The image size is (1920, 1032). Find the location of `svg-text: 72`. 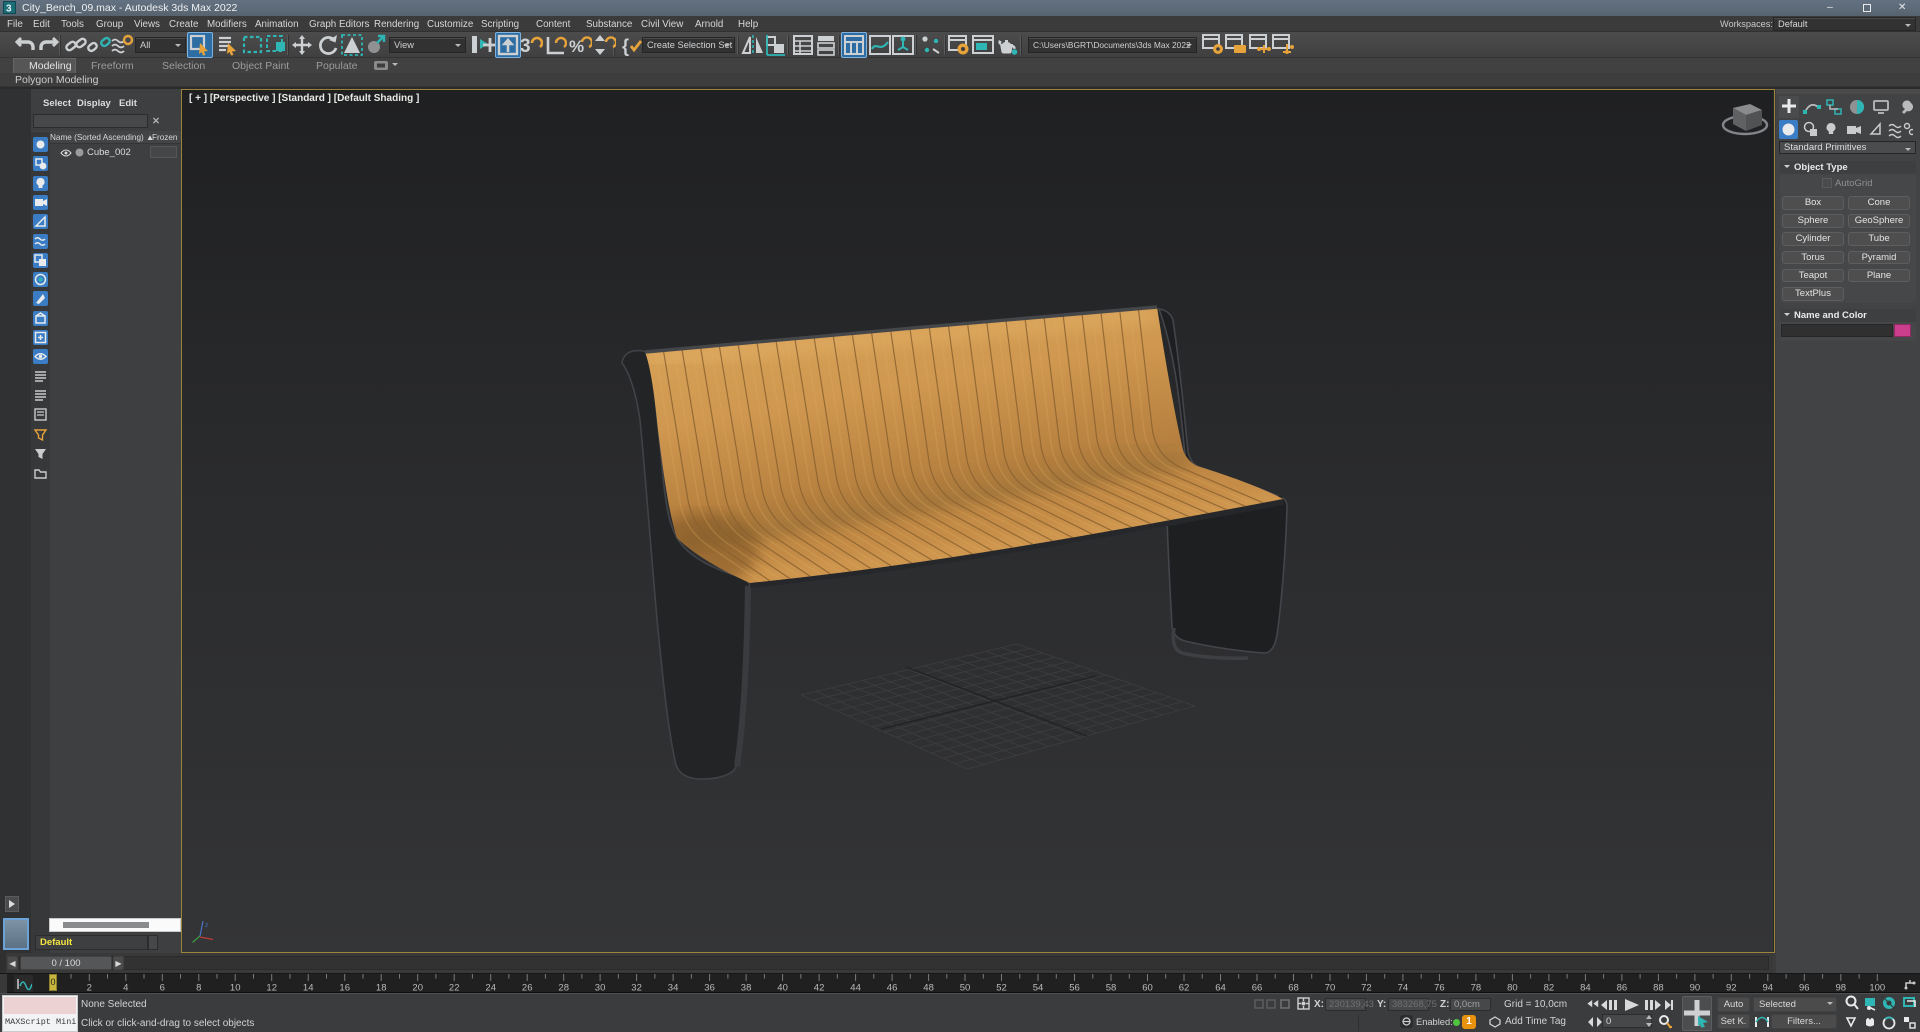

svg-text: 72 is located at coordinates (1366, 988).